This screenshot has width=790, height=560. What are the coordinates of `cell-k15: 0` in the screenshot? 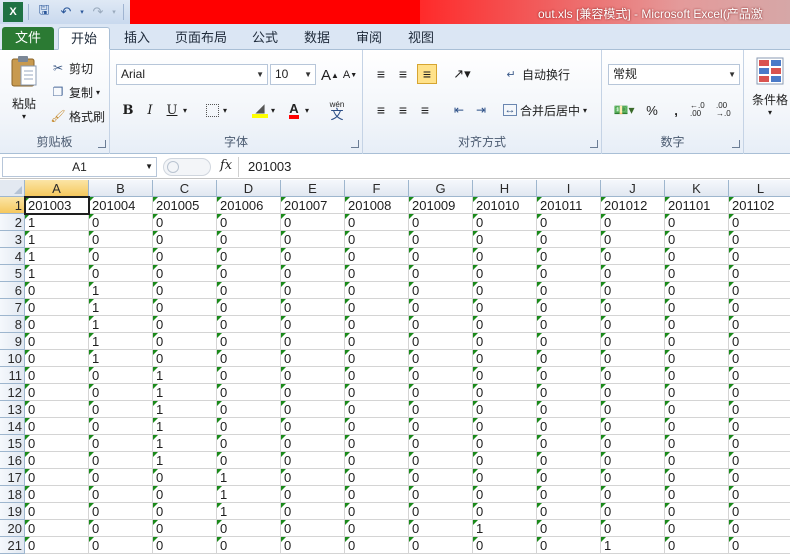 It's located at (697, 443).